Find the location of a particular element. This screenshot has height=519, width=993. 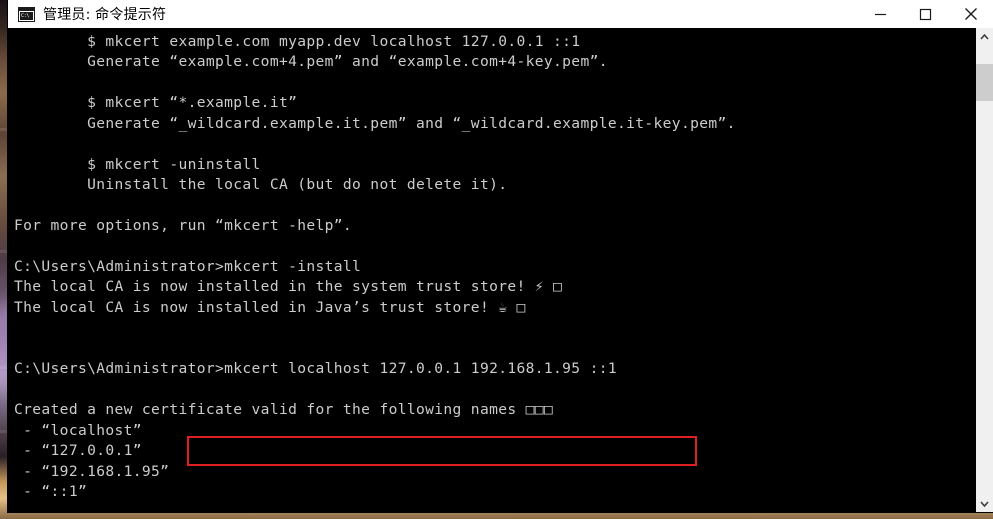

close-button is located at coordinates (970, 14).